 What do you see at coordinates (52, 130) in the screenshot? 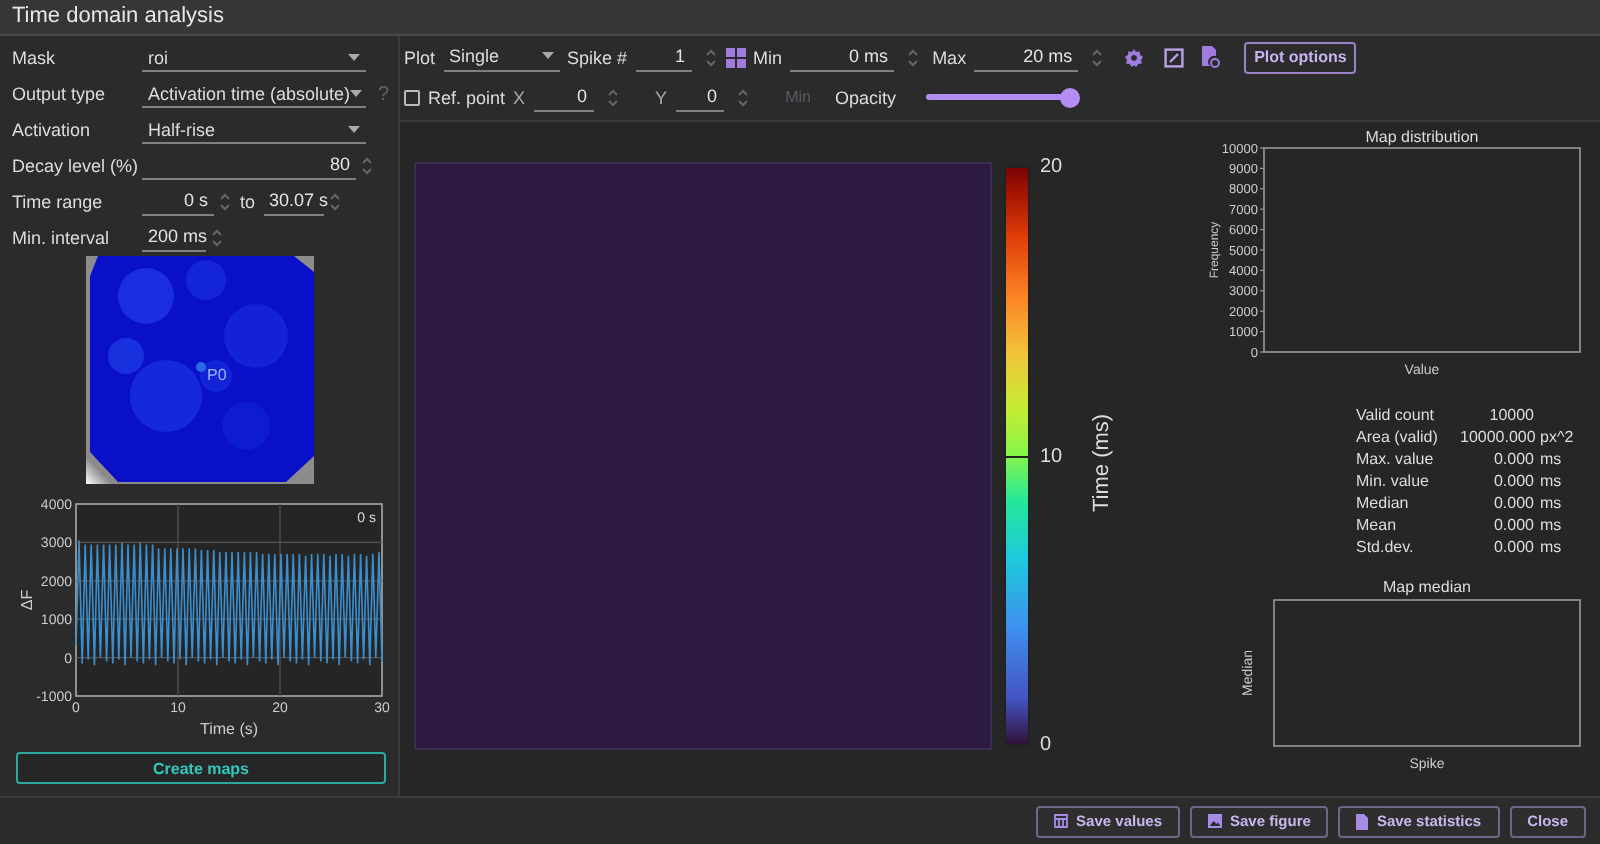
I see `field-label: Activation` at bounding box center [52, 130].